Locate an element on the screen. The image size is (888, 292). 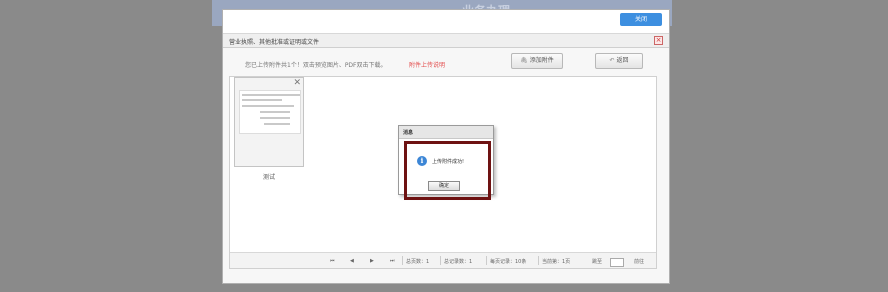
back-button: ↶ 返回 is located at coordinates (619, 61).